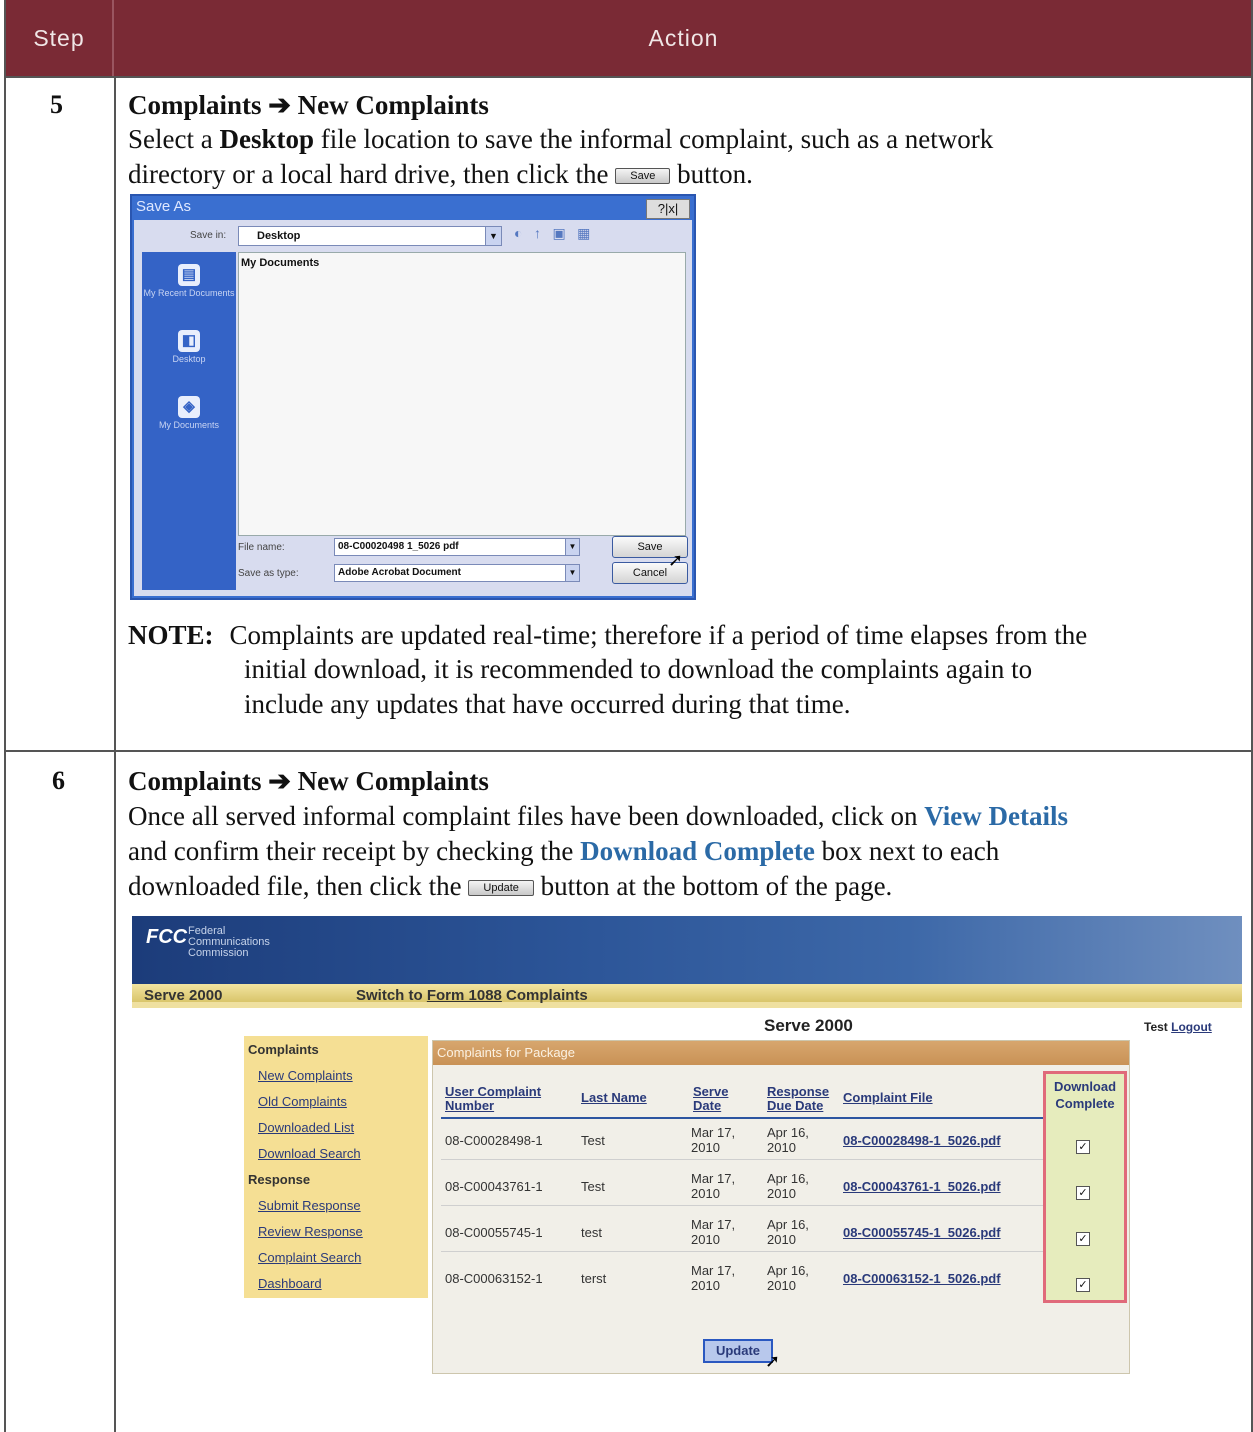 This screenshot has height=1432, width=1253. What do you see at coordinates (628, 39) in the screenshot?
I see `table-header: Step Action` at bounding box center [628, 39].